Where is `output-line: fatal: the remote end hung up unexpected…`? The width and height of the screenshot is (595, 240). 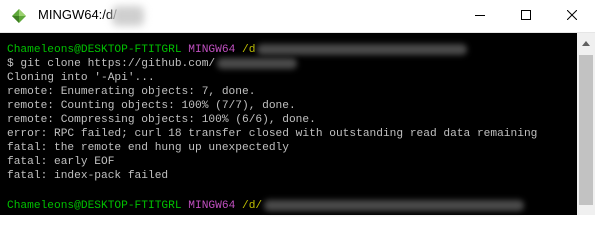 output-line: fatal: the remote end hung up unexpected… is located at coordinates (148, 148).